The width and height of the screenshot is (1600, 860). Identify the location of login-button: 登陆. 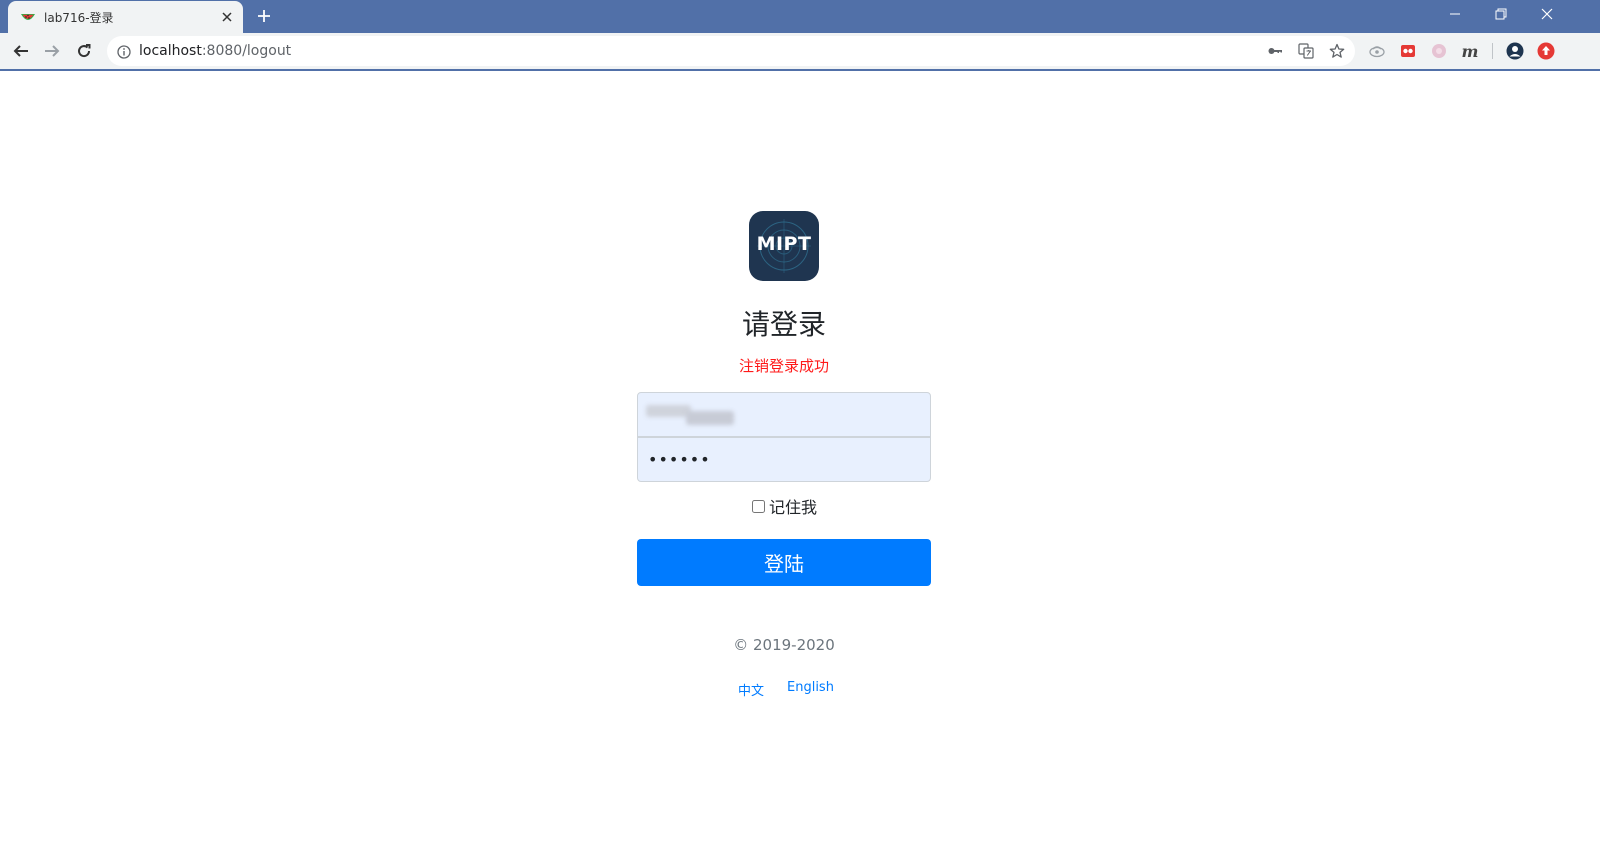
(784, 562).